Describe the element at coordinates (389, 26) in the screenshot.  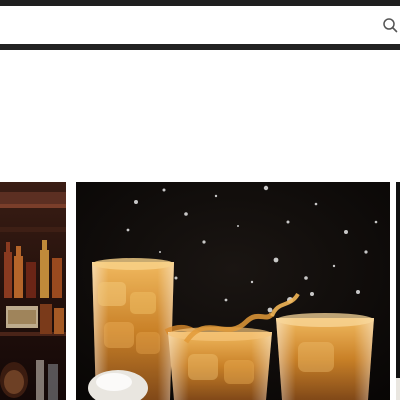
I see `search-button` at that location.